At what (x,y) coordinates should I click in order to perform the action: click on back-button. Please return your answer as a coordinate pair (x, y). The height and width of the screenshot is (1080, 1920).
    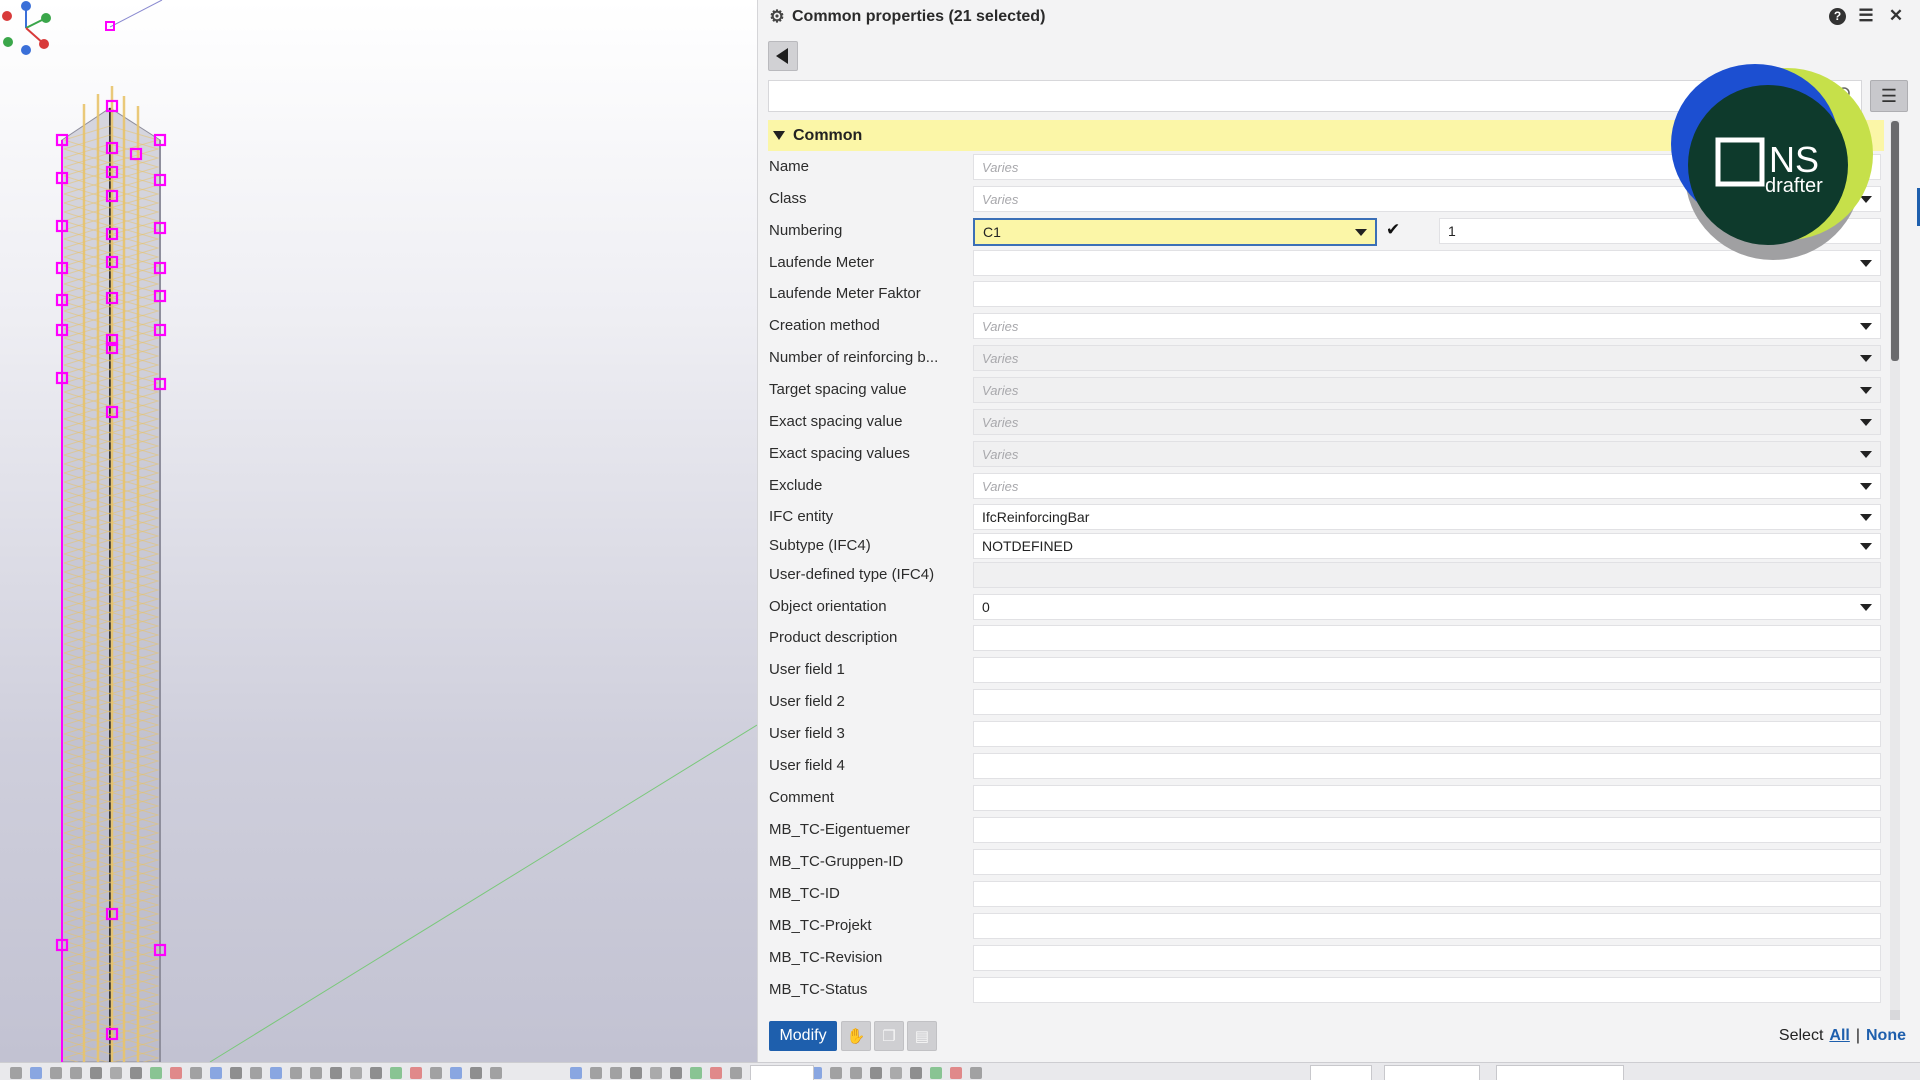
    Looking at the image, I should click on (783, 56).